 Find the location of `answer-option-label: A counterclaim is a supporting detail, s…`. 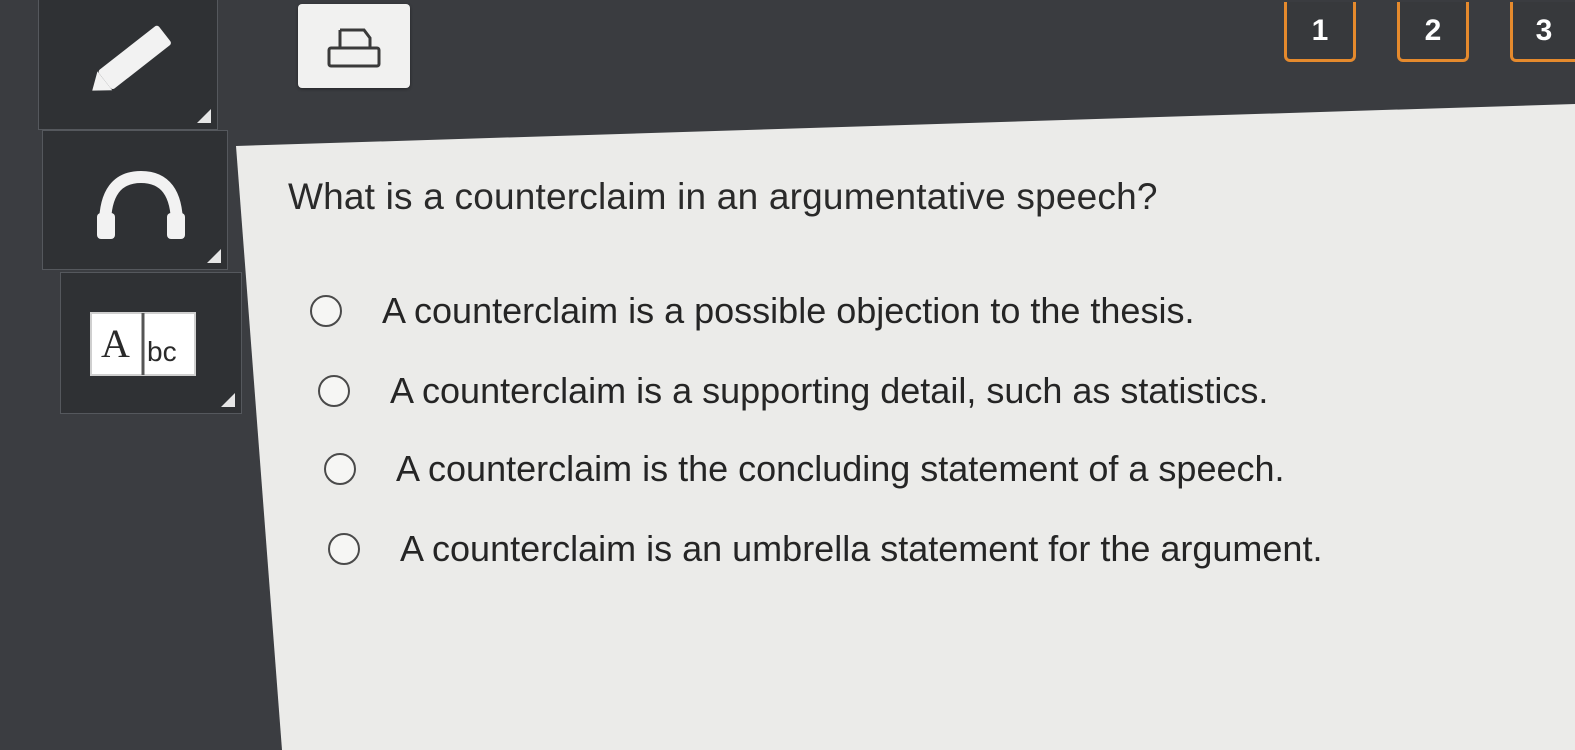

answer-option-label: A counterclaim is a supporting detail, s… is located at coordinates (829, 390).